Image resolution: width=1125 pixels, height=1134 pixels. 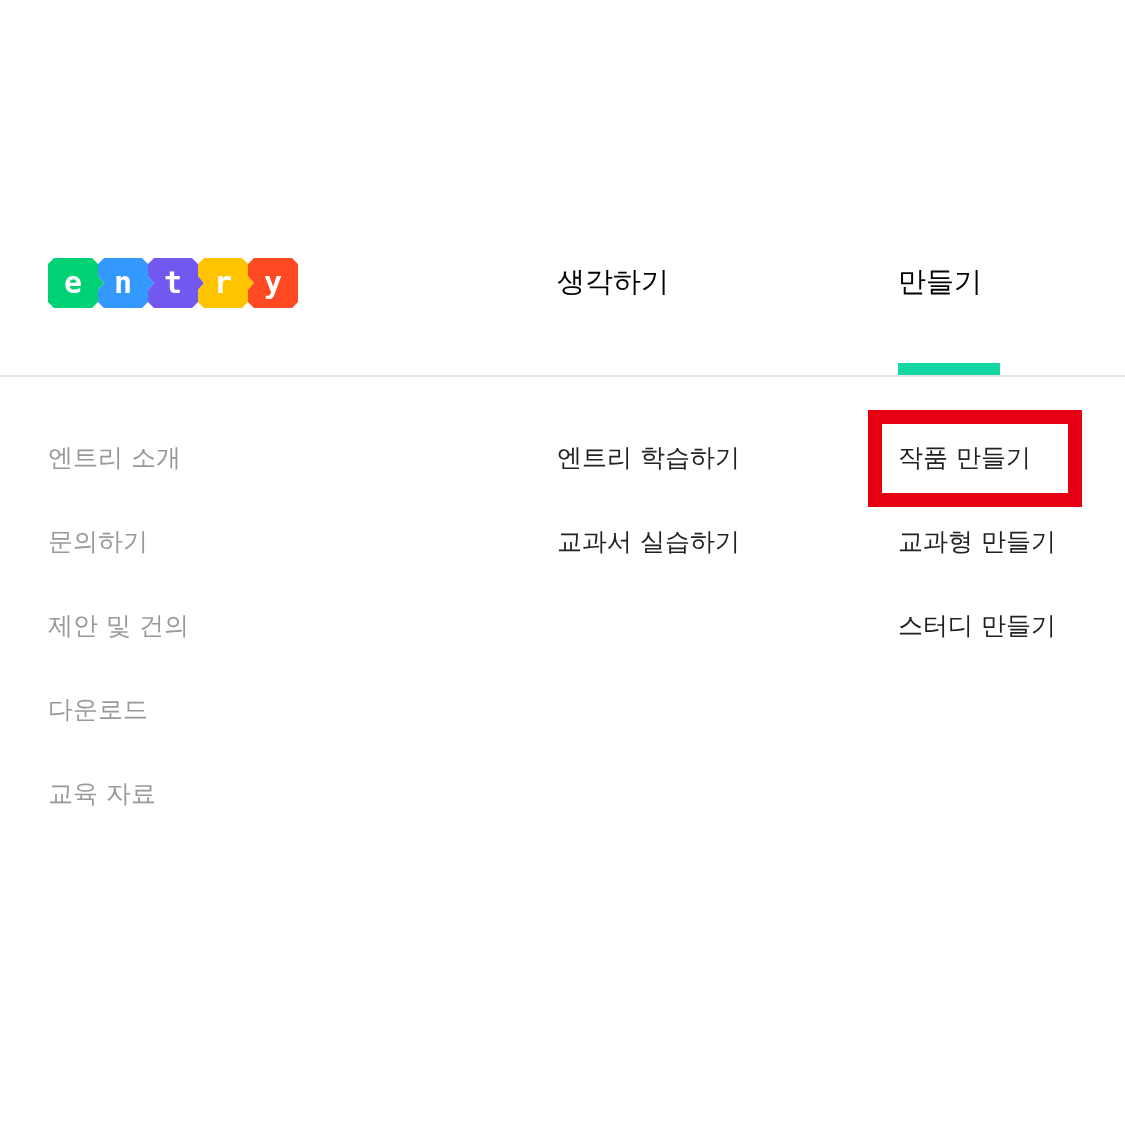 What do you see at coordinates (977, 626) in the screenshot?
I see `menu-link: 스터디 만들기` at bounding box center [977, 626].